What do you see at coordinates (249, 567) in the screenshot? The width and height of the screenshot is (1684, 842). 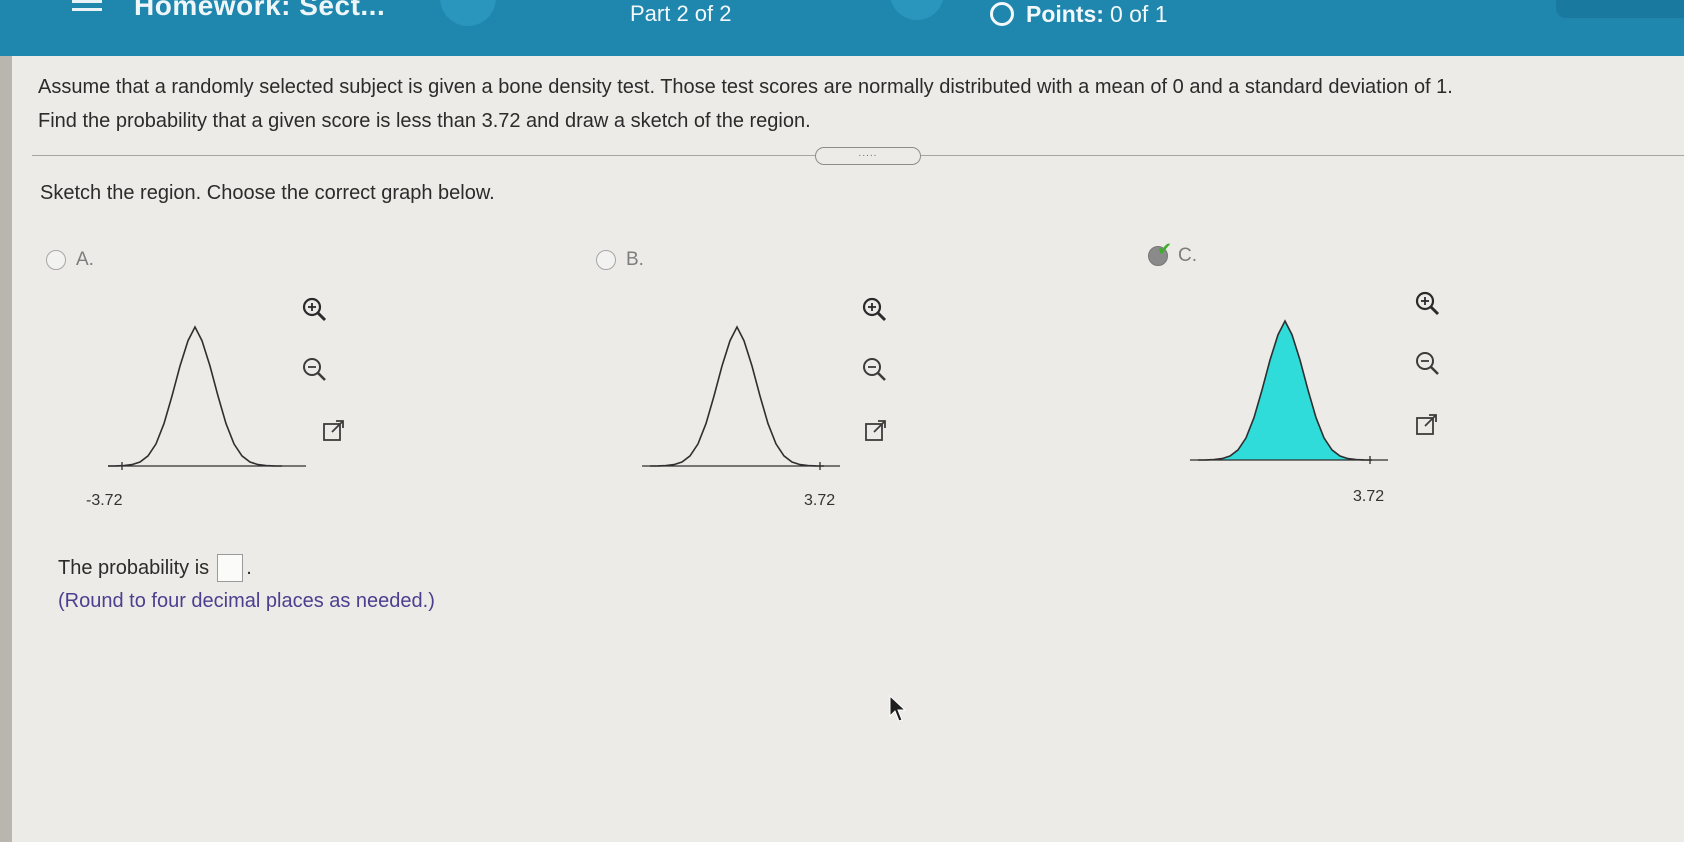 I see `answer-period: .` at bounding box center [249, 567].